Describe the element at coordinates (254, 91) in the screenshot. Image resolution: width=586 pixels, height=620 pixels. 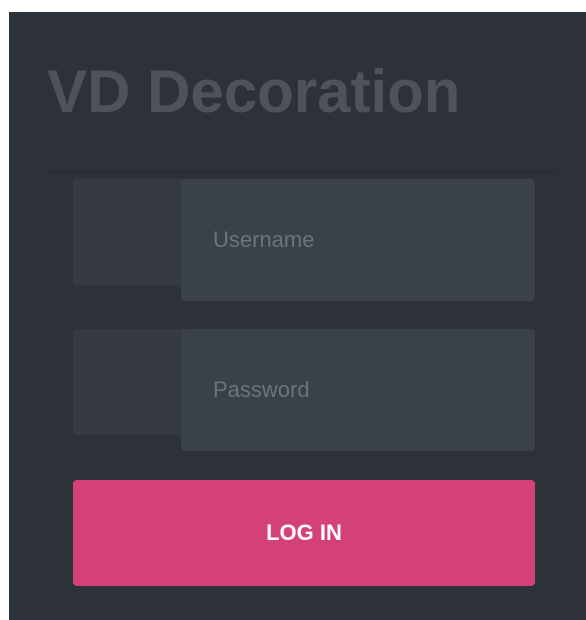
I see `app-title: VD Decoration` at that location.